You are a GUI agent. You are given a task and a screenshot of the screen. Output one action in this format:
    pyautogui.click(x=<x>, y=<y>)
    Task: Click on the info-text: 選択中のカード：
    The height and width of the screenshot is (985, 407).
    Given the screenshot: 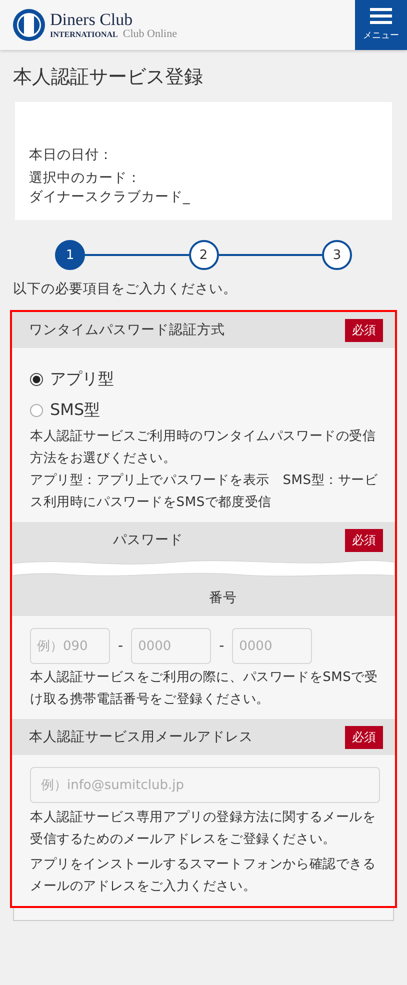 What is the action you would take?
    pyautogui.click(x=85, y=178)
    